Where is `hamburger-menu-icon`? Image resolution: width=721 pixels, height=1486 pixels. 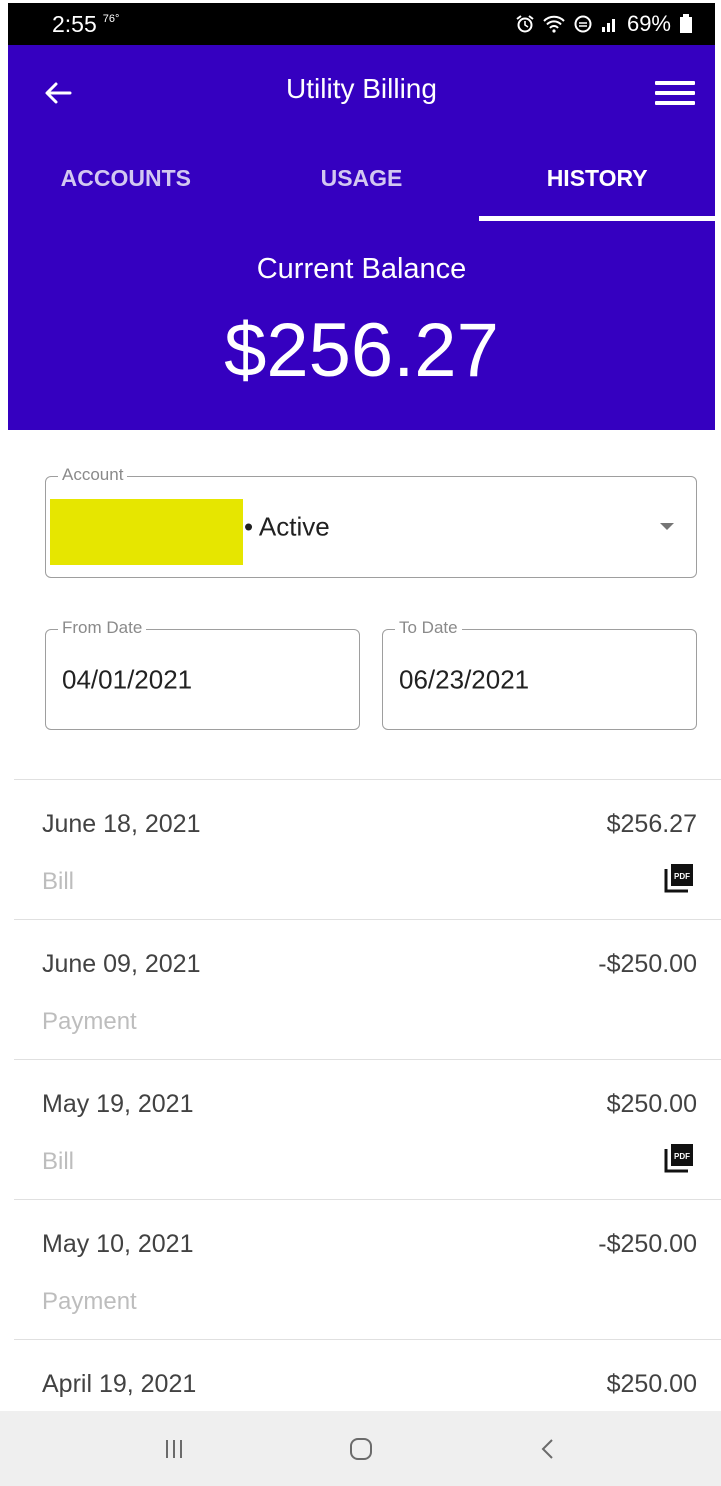
hamburger-menu-icon is located at coordinates (675, 83).